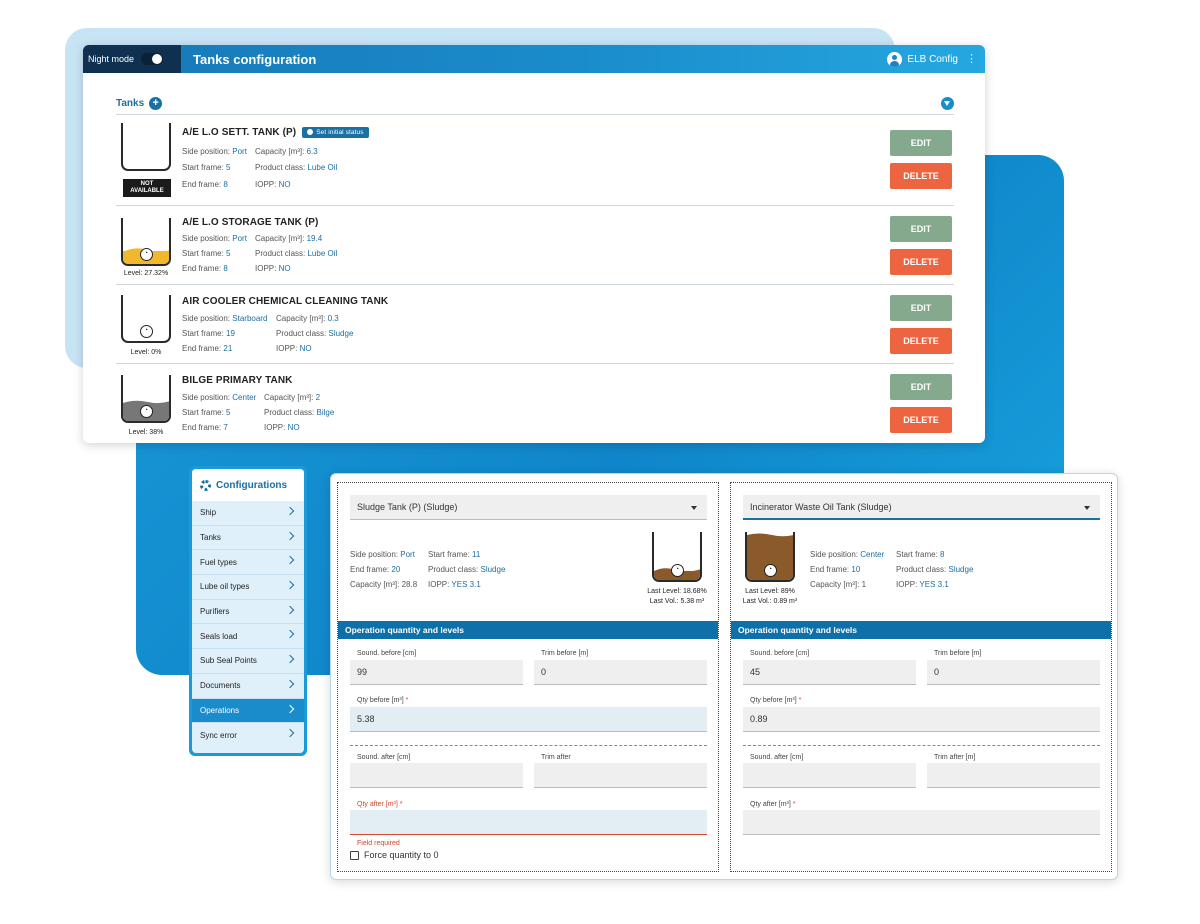 The width and height of the screenshot is (1200, 924). I want to click on add-tank-button: +, so click(156, 103).